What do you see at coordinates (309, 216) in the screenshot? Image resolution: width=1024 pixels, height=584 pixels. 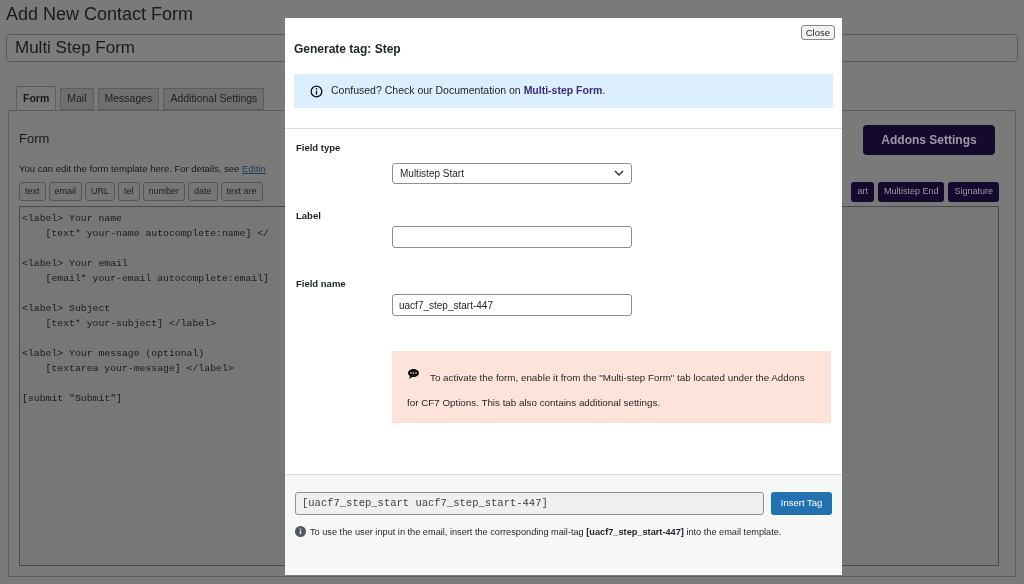 I see `field-label: Label` at bounding box center [309, 216].